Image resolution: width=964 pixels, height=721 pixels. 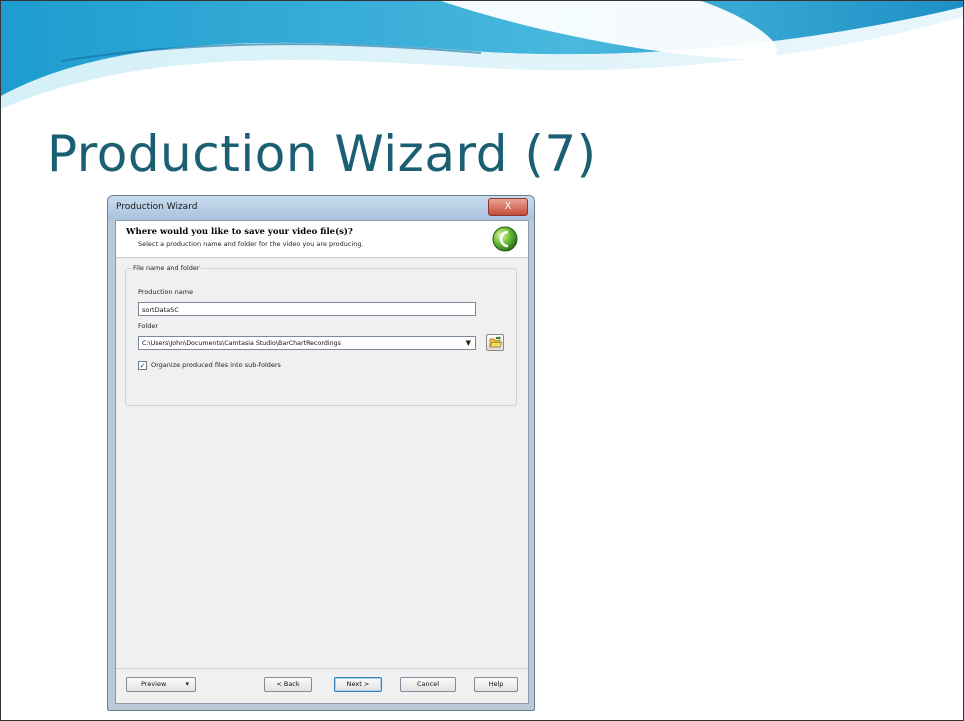 I want to click on preview-button-label: Preview, so click(x=154, y=684).